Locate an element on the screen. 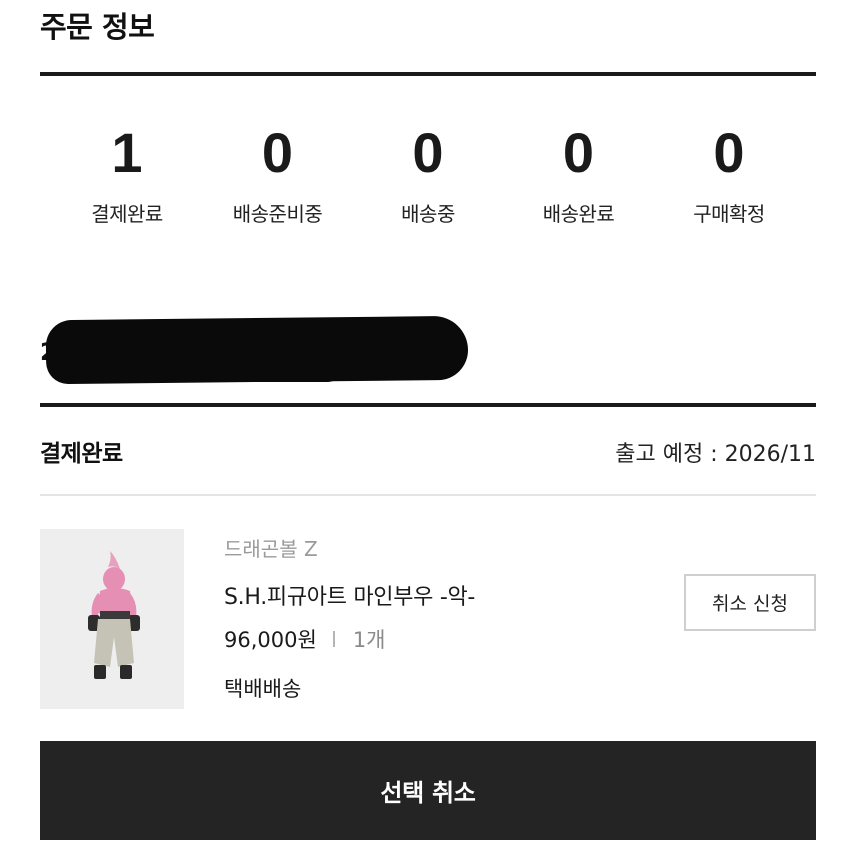 This screenshot has width=856, height=856. price-row: 96,000원 1개 is located at coordinates (305, 639).